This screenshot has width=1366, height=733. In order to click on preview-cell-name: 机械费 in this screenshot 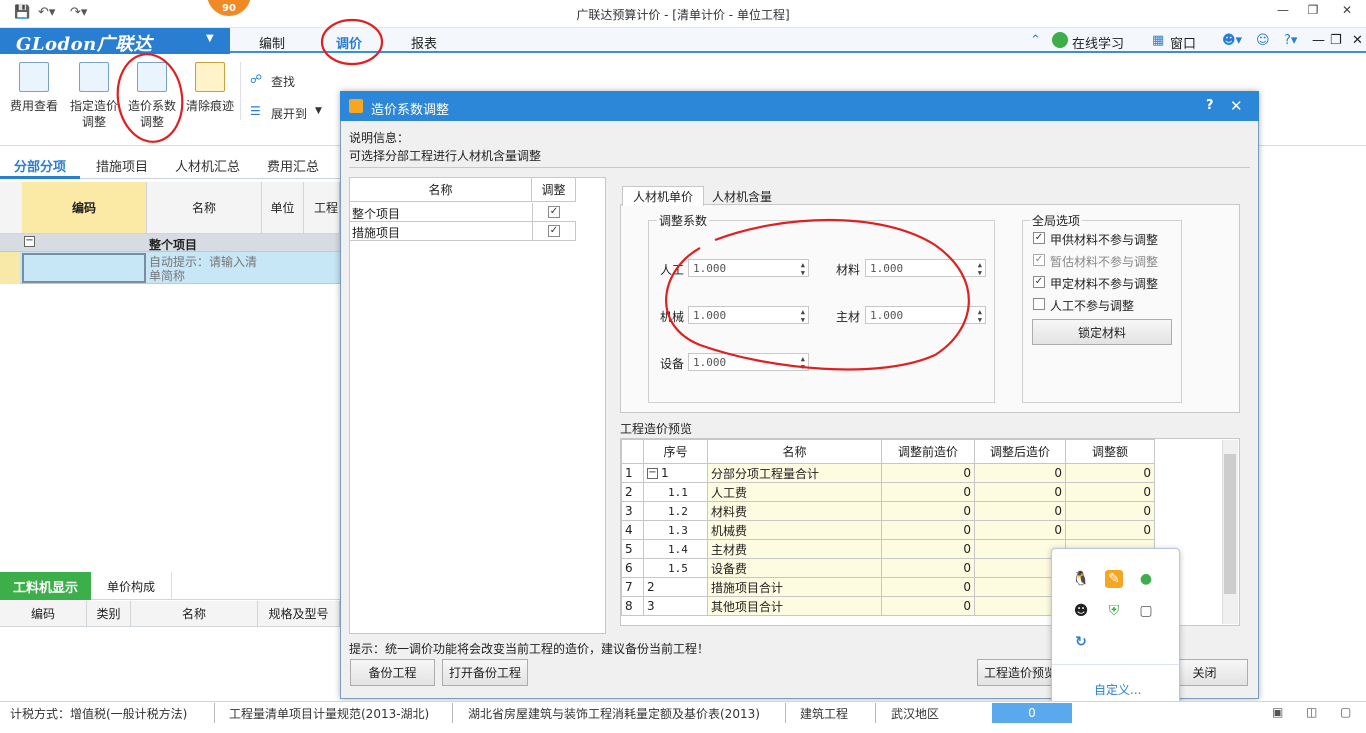, I will do `click(794, 530)`.